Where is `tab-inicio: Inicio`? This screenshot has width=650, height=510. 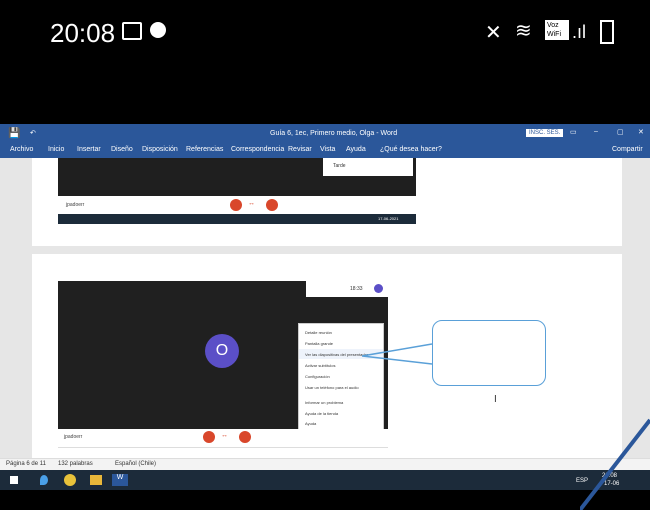 tab-inicio: Inicio is located at coordinates (56, 149).